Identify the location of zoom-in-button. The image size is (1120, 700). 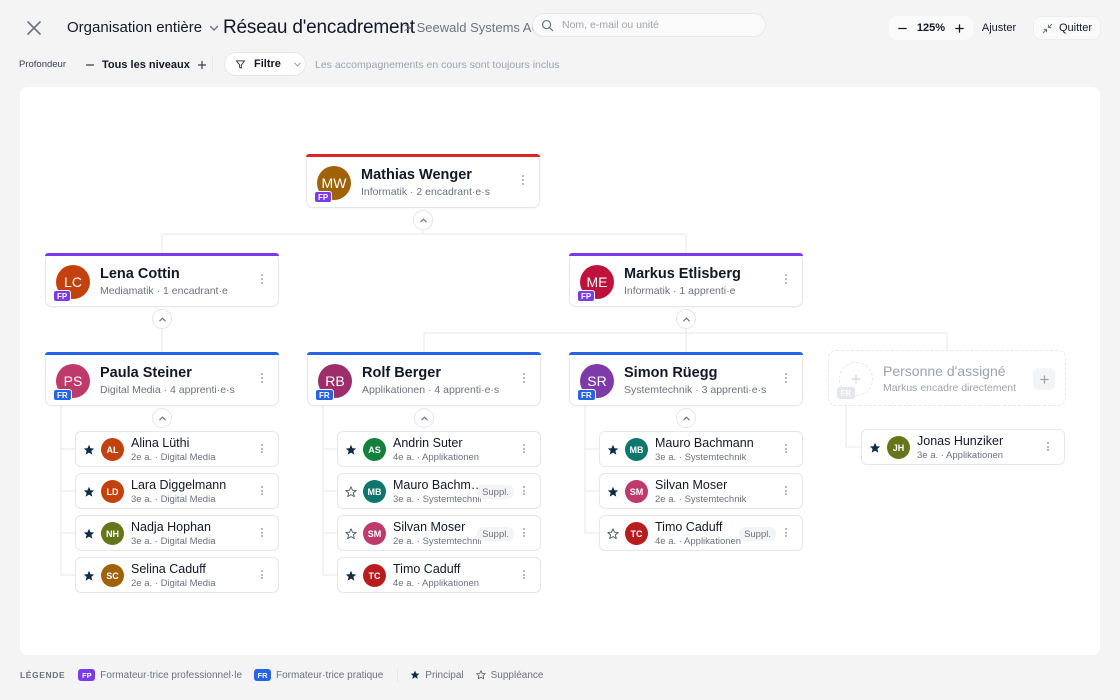
(960, 28).